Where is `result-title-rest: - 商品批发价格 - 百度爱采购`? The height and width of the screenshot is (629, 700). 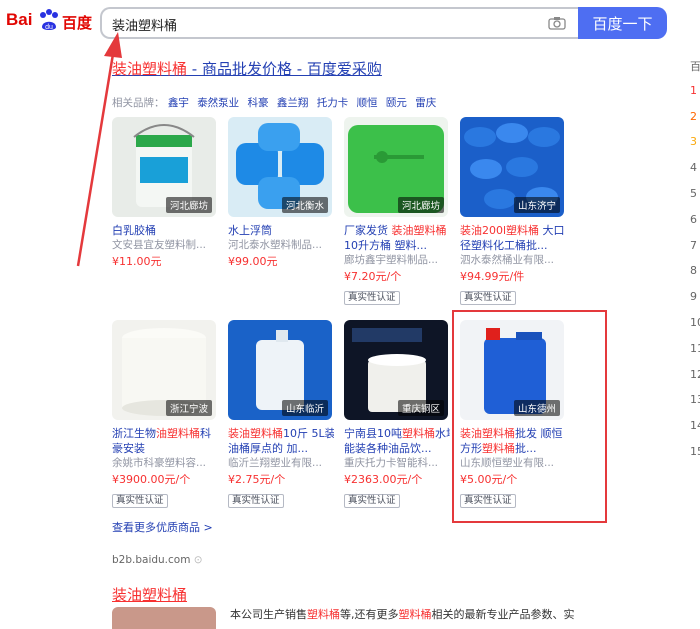 result-title-rest: - 商品批发价格 - 百度爱采购 is located at coordinates (284, 69).